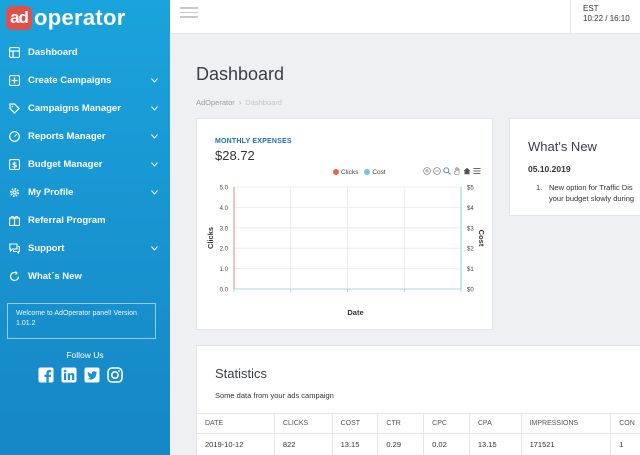 This screenshot has height=455, width=640. Describe the element at coordinates (80, 375) in the screenshot. I see `social-links` at that location.